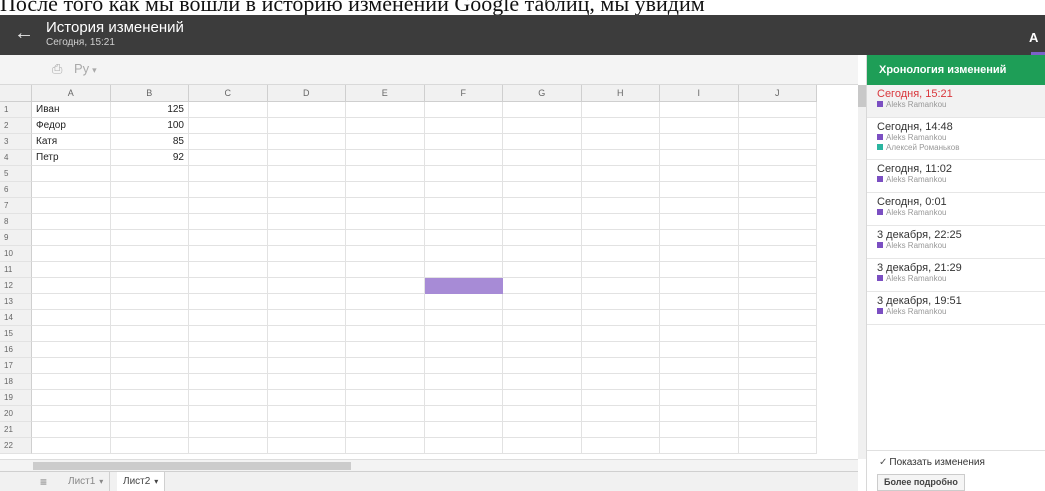 Image resolution: width=1045 pixels, height=491 pixels. Describe the element at coordinates (149, 382) in the screenshot. I see `cell-b18` at that location.